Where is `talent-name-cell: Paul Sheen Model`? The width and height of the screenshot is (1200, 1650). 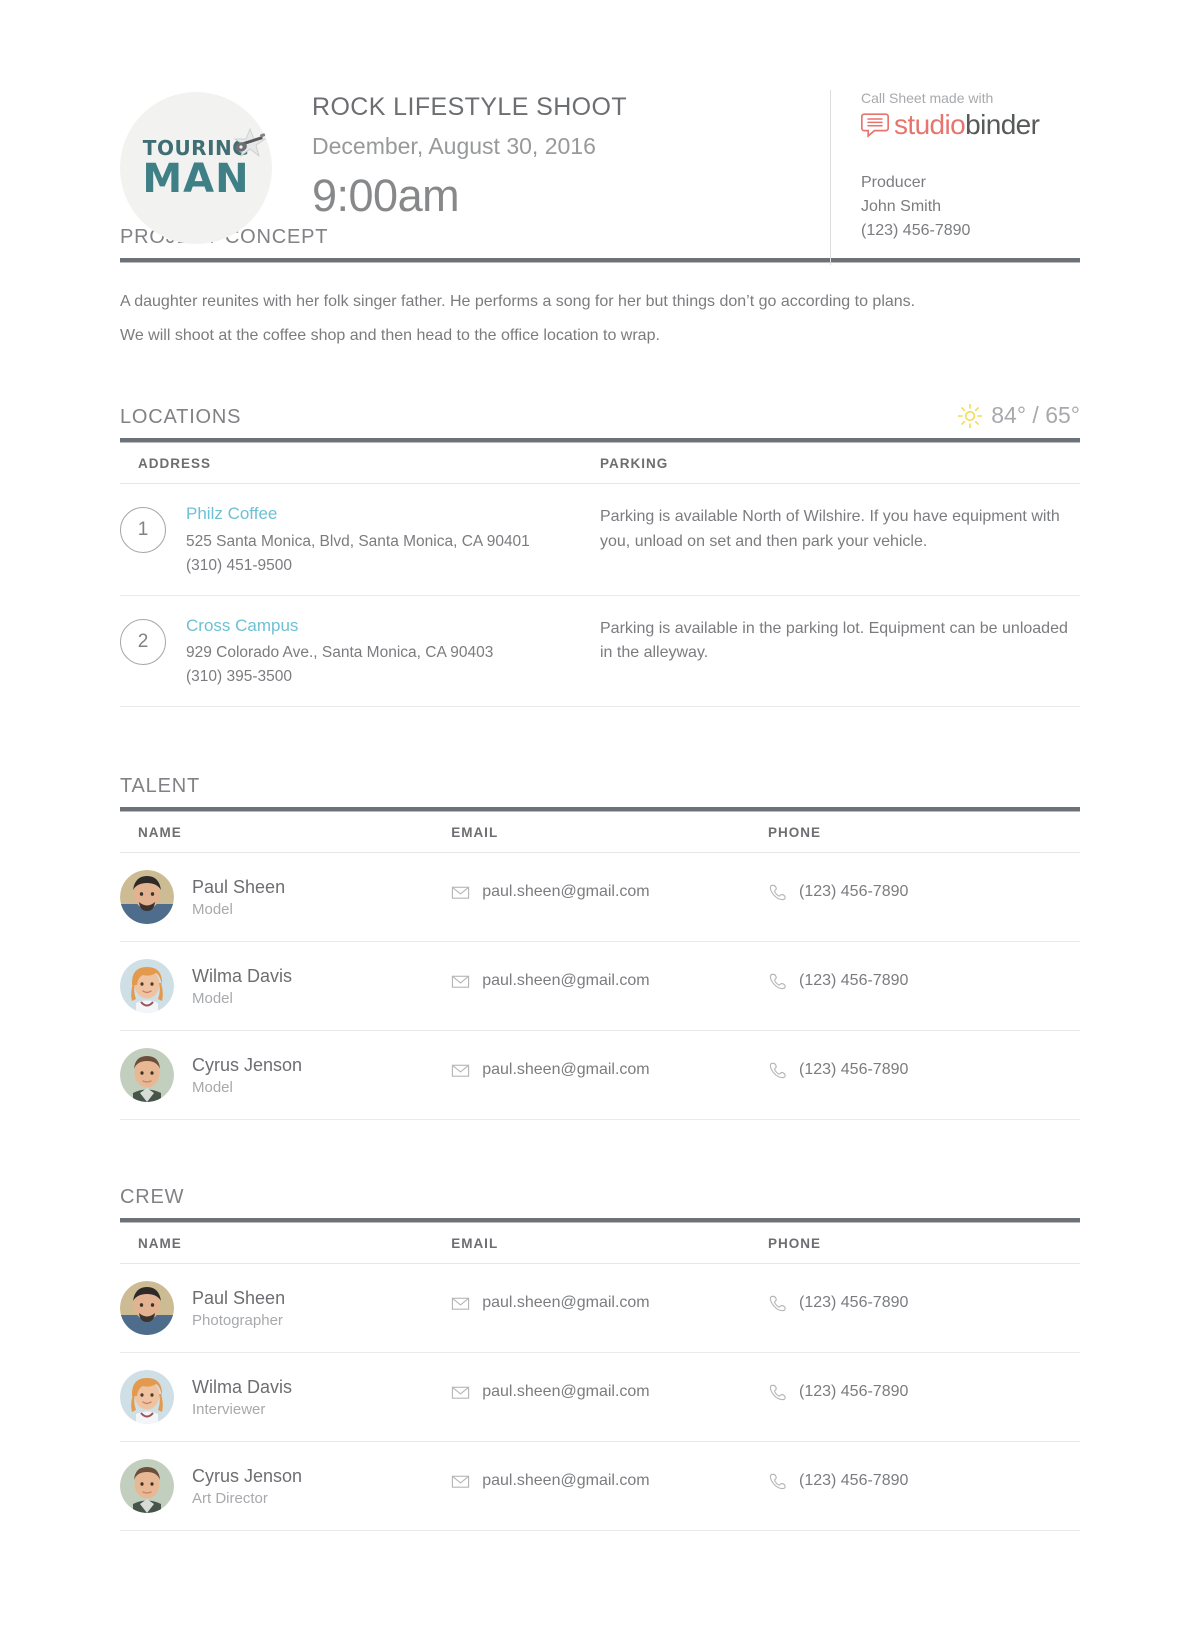
talent-name-cell: Paul Sheen Model is located at coordinates (286, 897).